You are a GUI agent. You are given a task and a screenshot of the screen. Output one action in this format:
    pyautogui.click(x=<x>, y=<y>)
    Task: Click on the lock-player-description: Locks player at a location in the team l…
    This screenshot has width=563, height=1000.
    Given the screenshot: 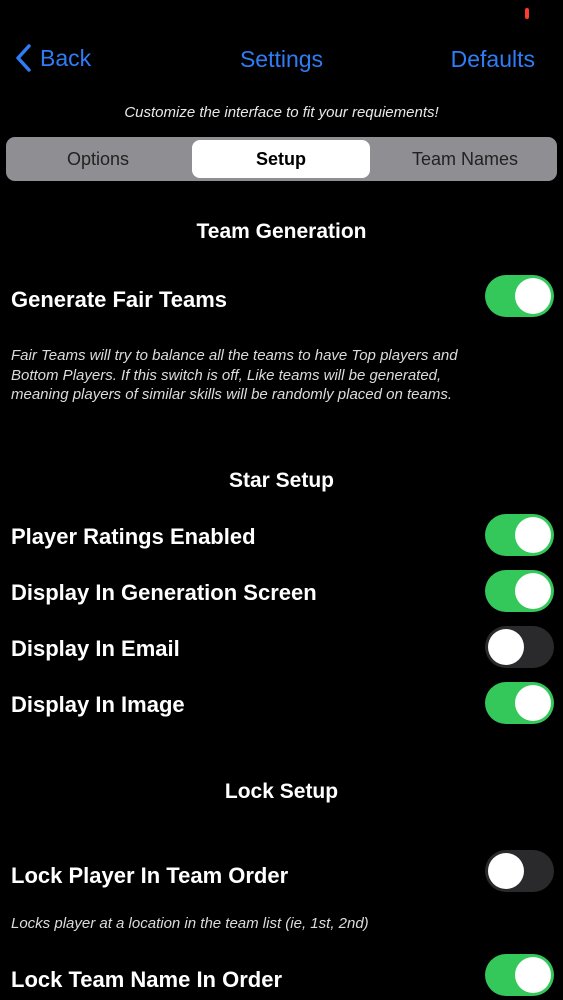 What is the action you would take?
    pyautogui.click(x=190, y=923)
    